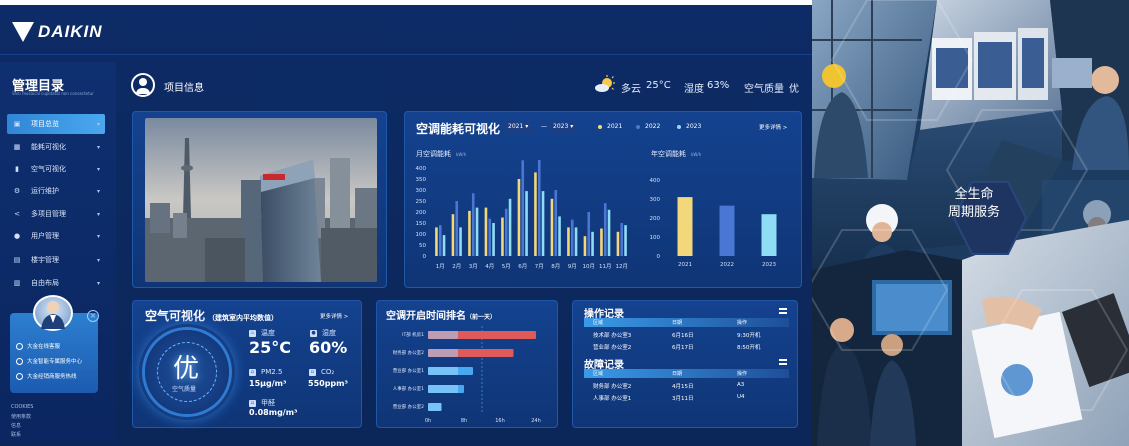 This screenshot has height=446, width=1129. What do you see at coordinates (686, 322) in the screenshot?
I see `operation-log-header` at bounding box center [686, 322].